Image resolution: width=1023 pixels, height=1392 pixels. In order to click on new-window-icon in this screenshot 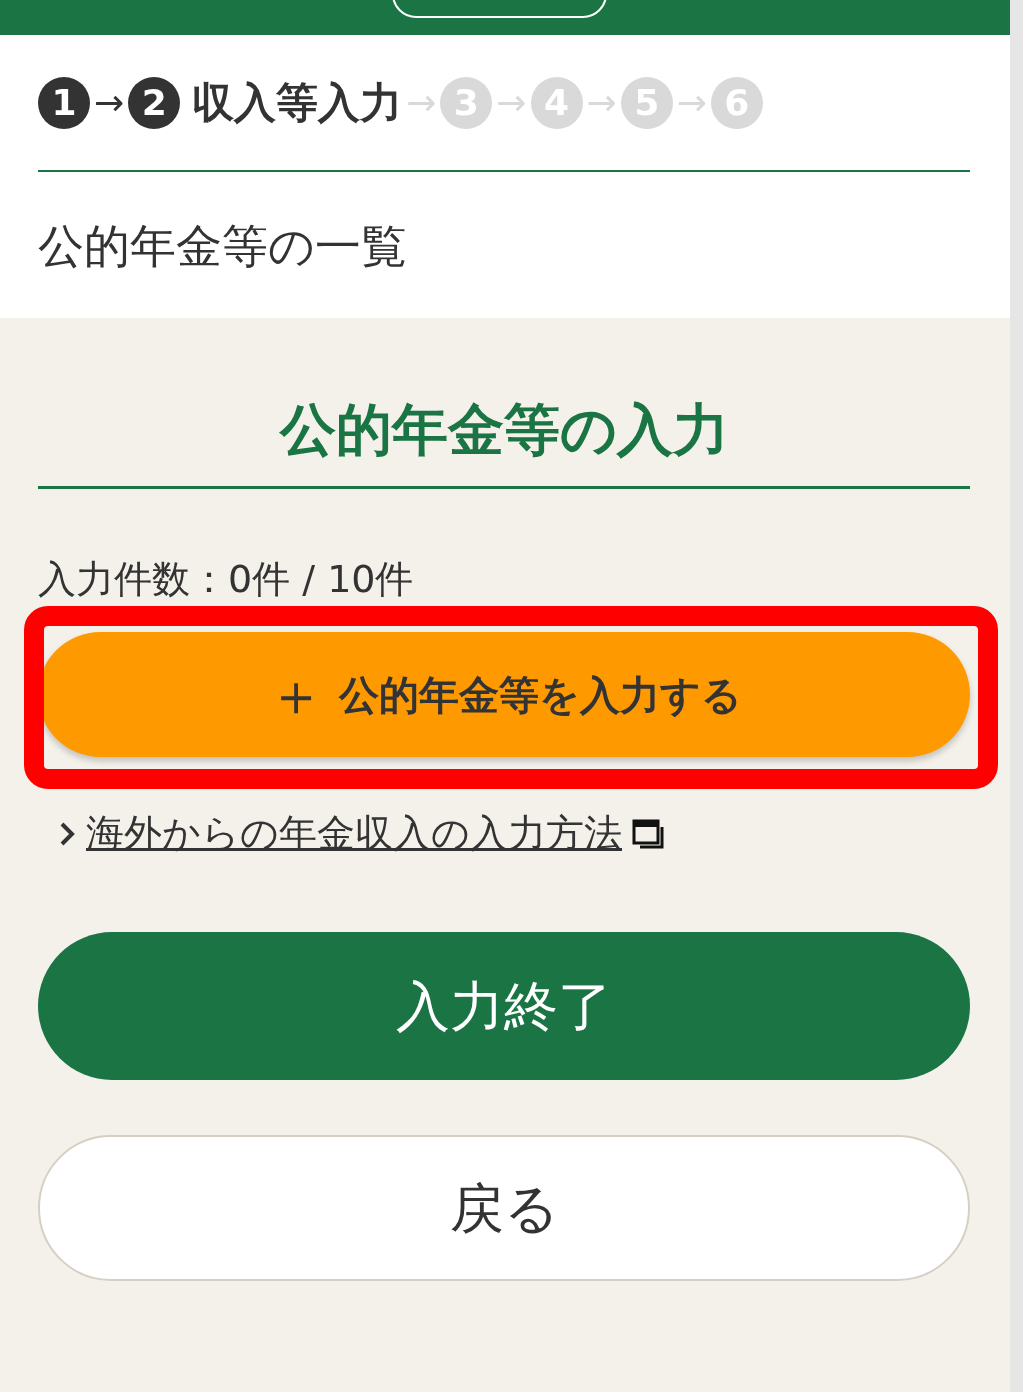, I will do `click(648, 833)`.